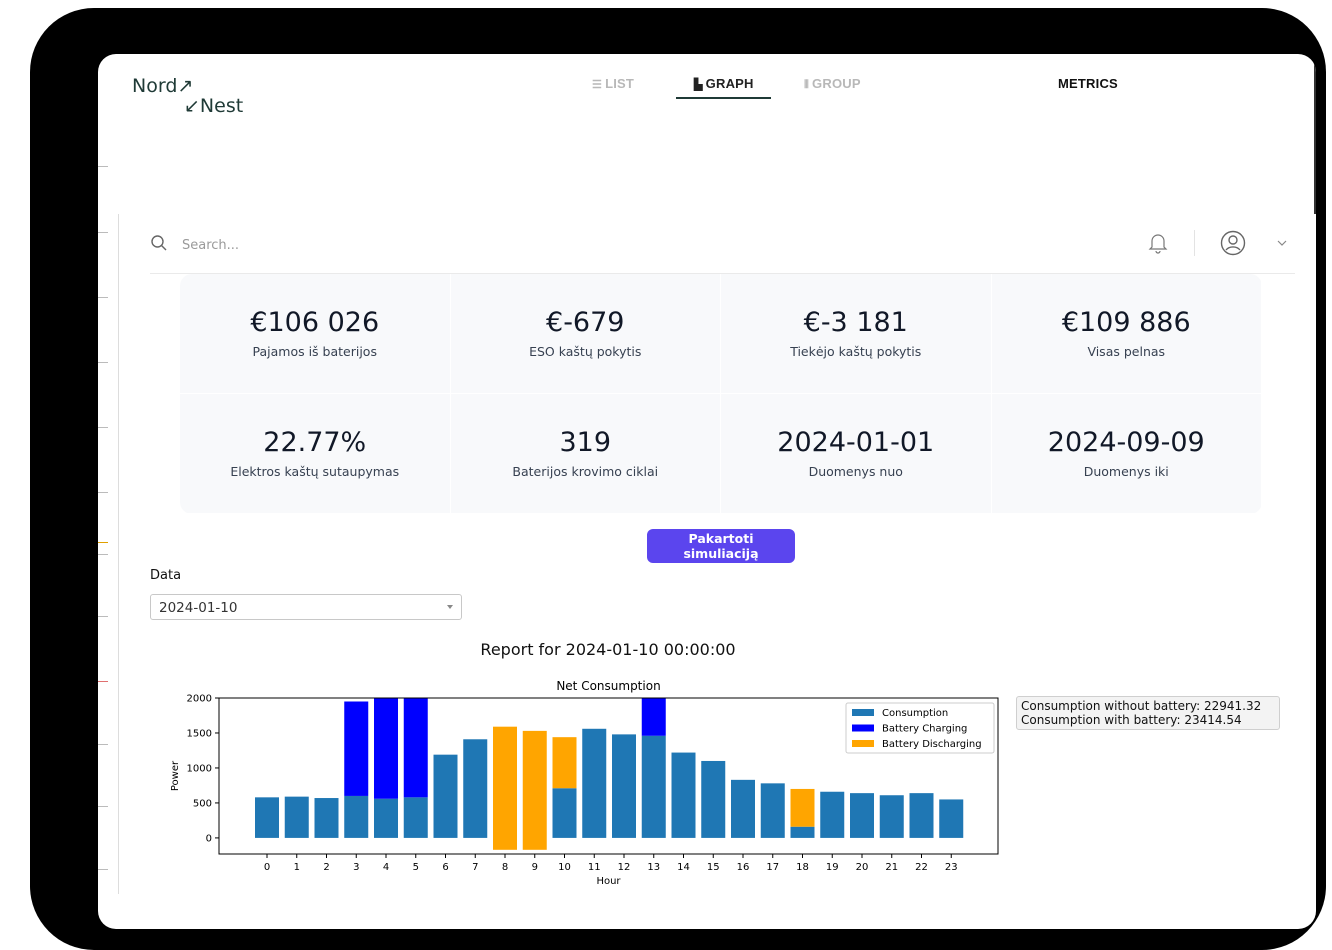  I want to click on consumption-without-battery: Consumption without battery: 22941.32, so click(1141, 706).